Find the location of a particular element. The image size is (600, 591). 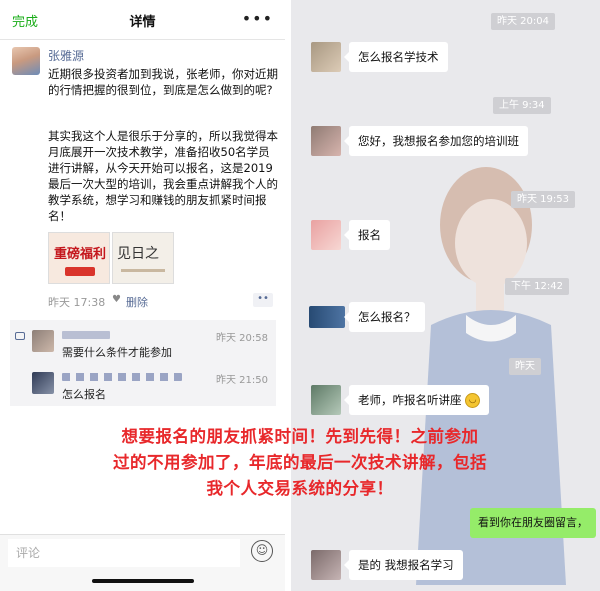

post-time: 昨天 17:38 is located at coordinates (77, 302).